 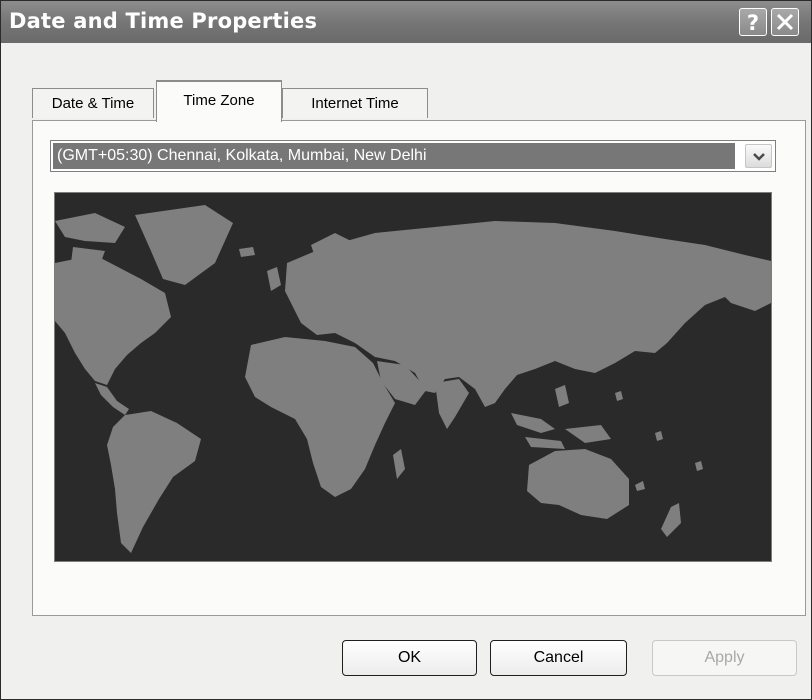 What do you see at coordinates (558, 658) in the screenshot?
I see `cancel-button: Cancel` at bounding box center [558, 658].